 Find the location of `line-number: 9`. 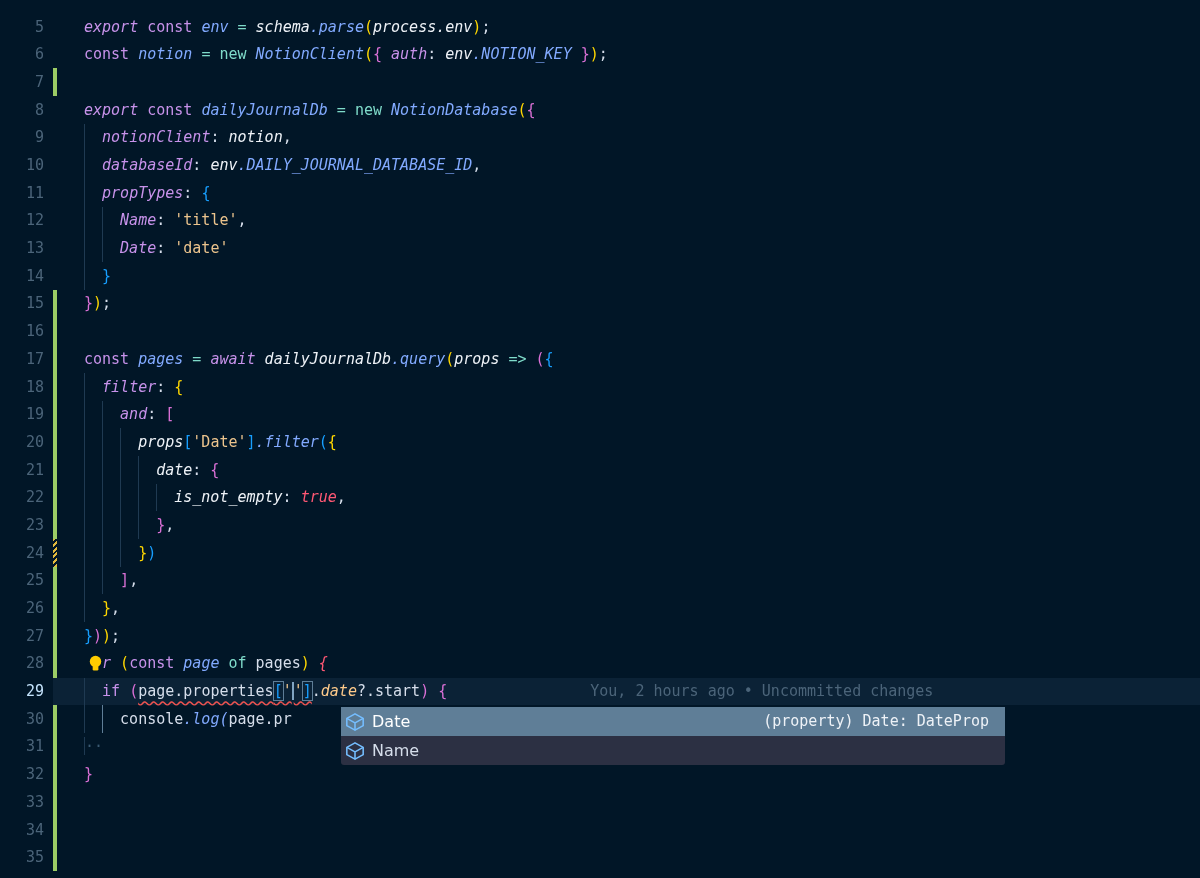

line-number: 9 is located at coordinates (38, 138).